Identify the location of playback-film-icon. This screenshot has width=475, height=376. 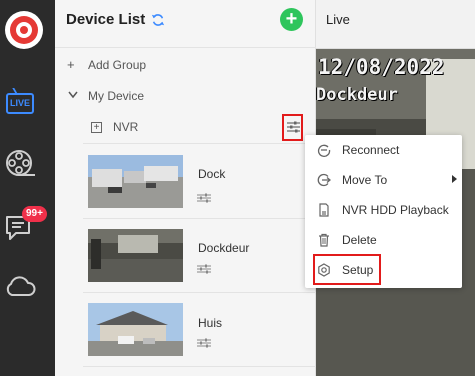
(21, 163).